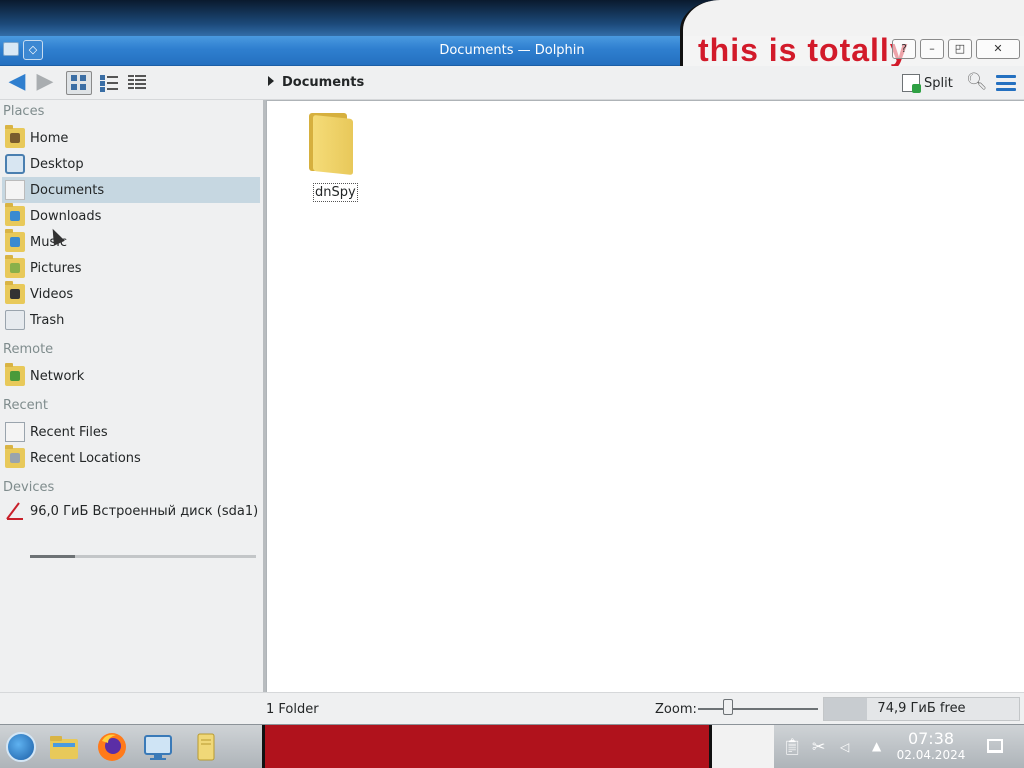 This screenshot has width=1024, height=768. I want to click on tray-expand-icon: ▲, so click(876, 746).